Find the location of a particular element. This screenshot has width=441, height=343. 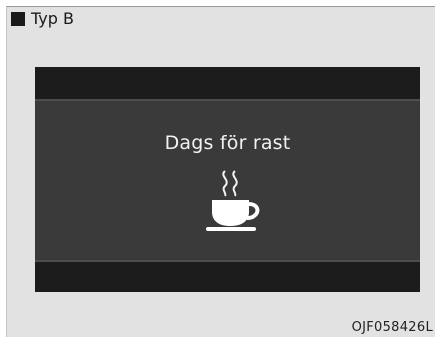

display-top-bar is located at coordinates (227, 84).